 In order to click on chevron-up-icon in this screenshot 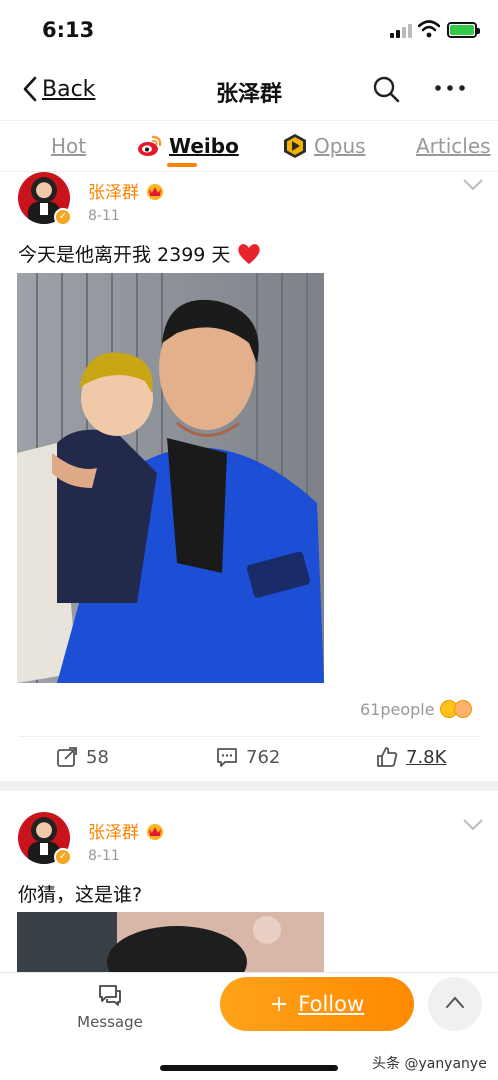, I will do `click(455, 1002)`.